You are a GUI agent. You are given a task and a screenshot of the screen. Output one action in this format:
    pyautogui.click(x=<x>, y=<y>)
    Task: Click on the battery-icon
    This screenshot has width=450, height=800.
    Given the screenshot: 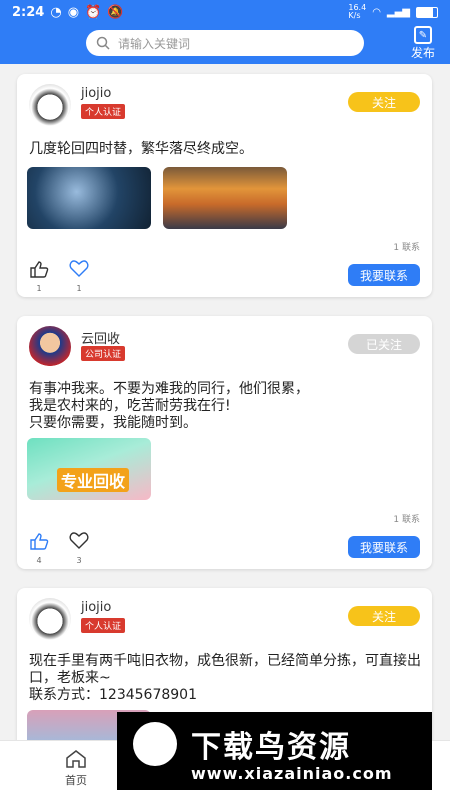 What is the action you would take?
    pyautogui.click(x=427, y=12)
    